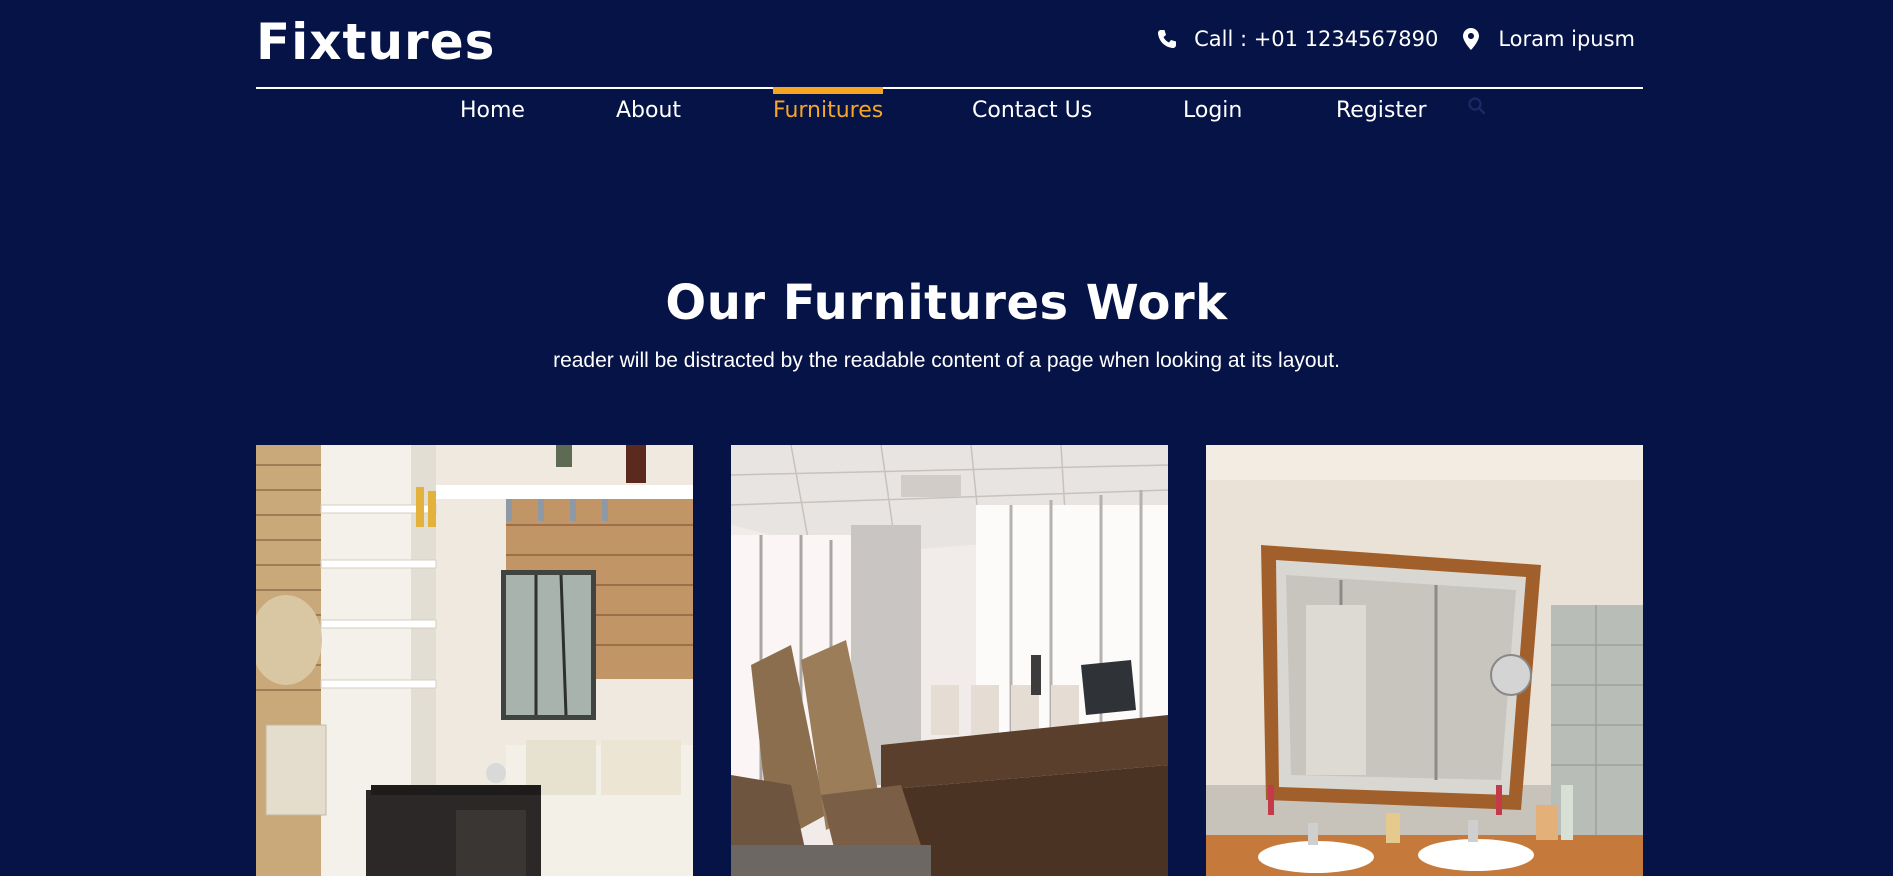  I want to click on location-text: Loram ipusm, so click(1566, 39).